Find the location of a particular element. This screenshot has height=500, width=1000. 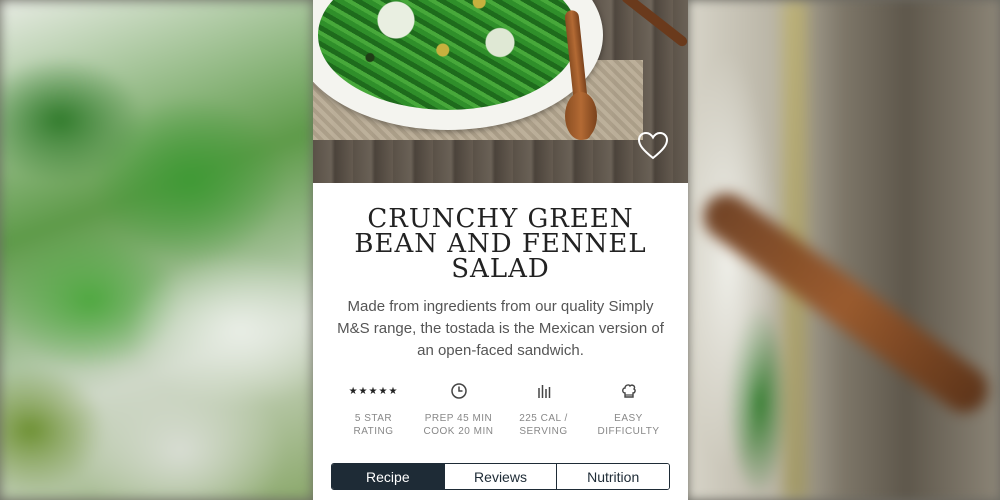

recipe-title: Crunchy Green Bean and Fennel Salad is located at coordinates (500, 244).